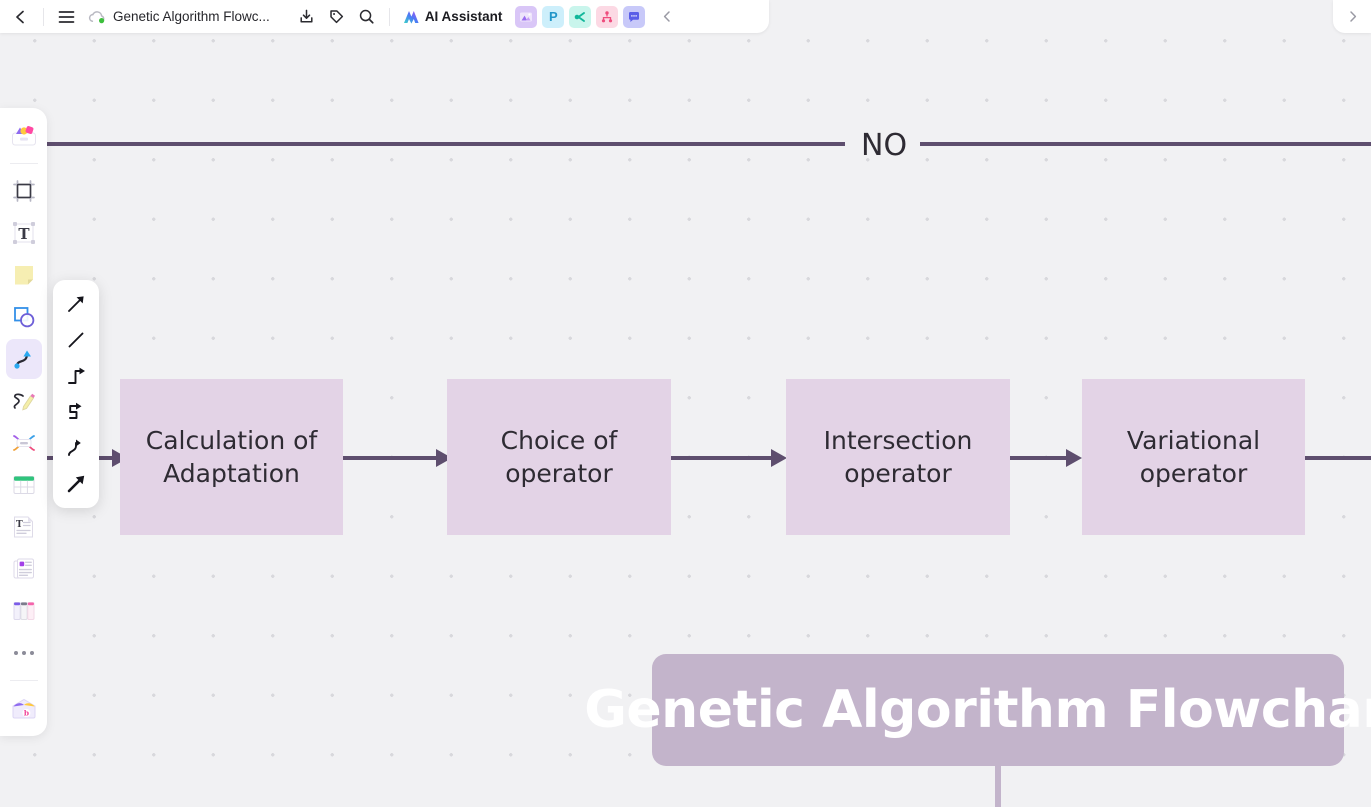 The width and height of the screenshot is (1371, 807). I want to click on chevron-right-icon, so click(1352, 16).